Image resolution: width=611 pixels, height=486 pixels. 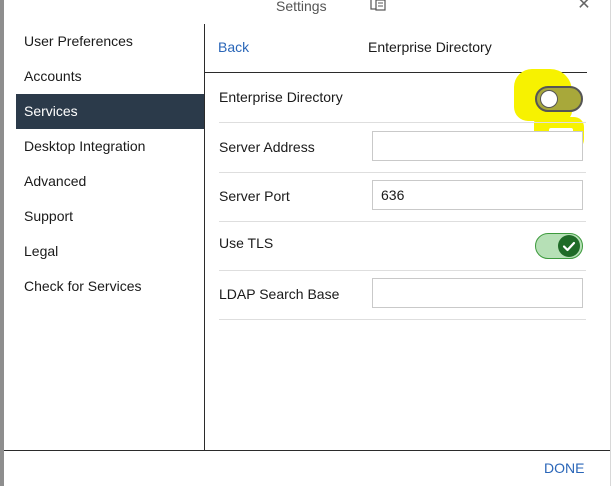 What do you see at coordinates (301, 7) in the screenshot?
I see `window-title: Settings` at bounding box center [301, 7].